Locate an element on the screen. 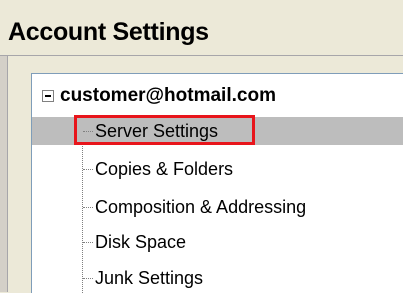 The image size is (403, 293). tree-item-label: Junk Settings is located at coordinates (149, 277).